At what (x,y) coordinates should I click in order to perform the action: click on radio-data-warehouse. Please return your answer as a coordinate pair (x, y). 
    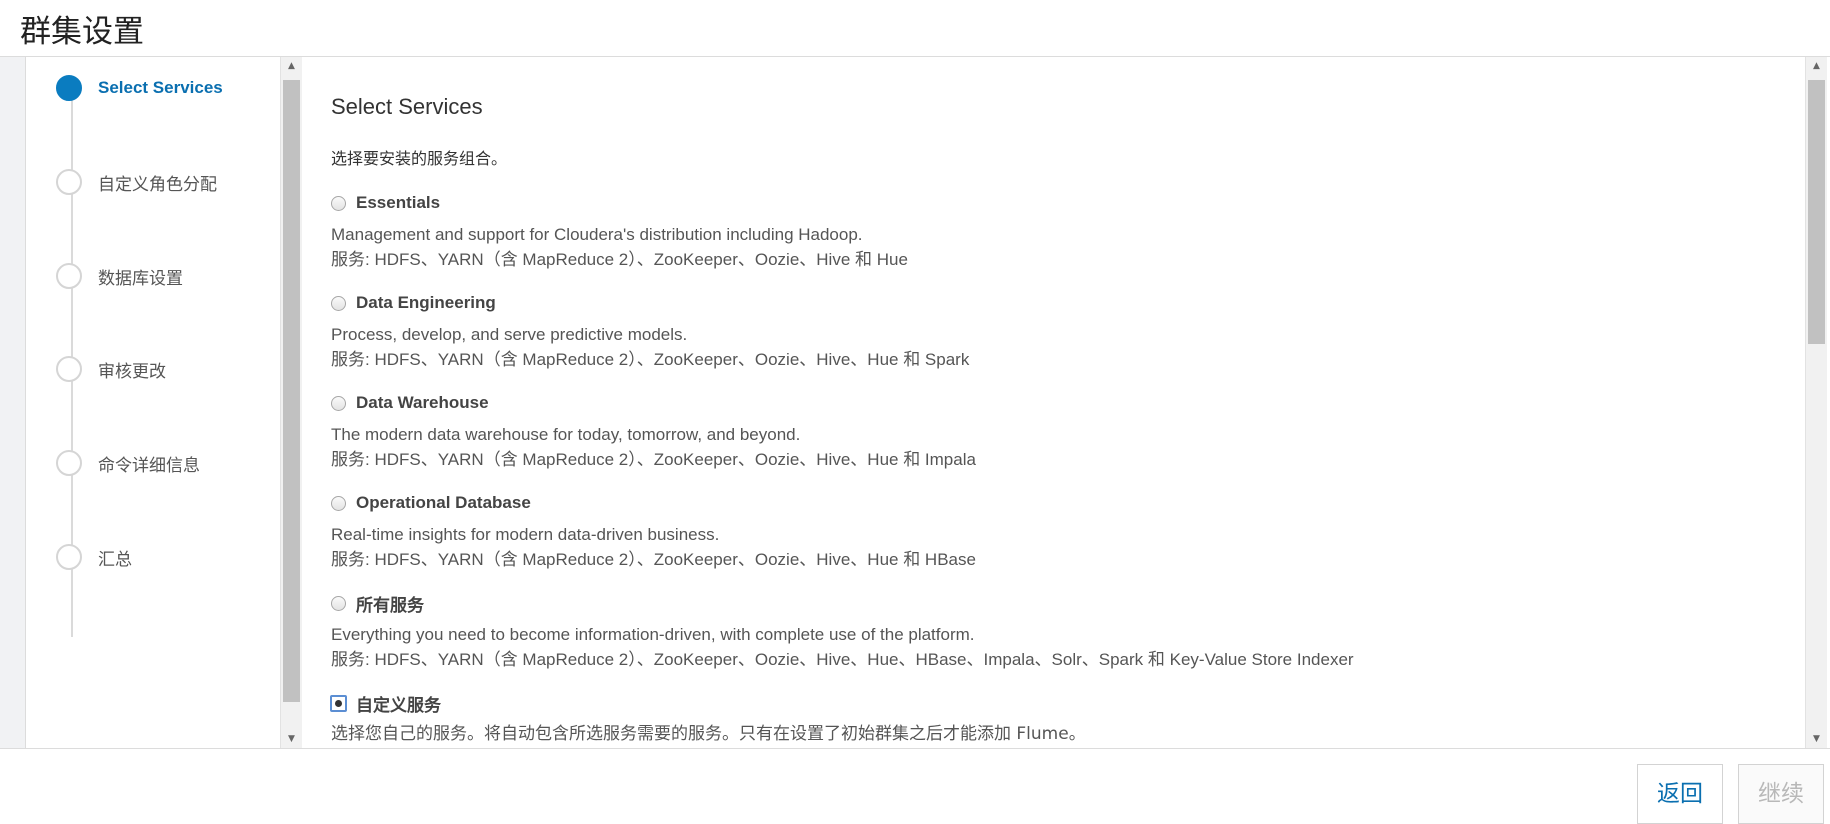
    Looking at the image, I should click on (338, 403).